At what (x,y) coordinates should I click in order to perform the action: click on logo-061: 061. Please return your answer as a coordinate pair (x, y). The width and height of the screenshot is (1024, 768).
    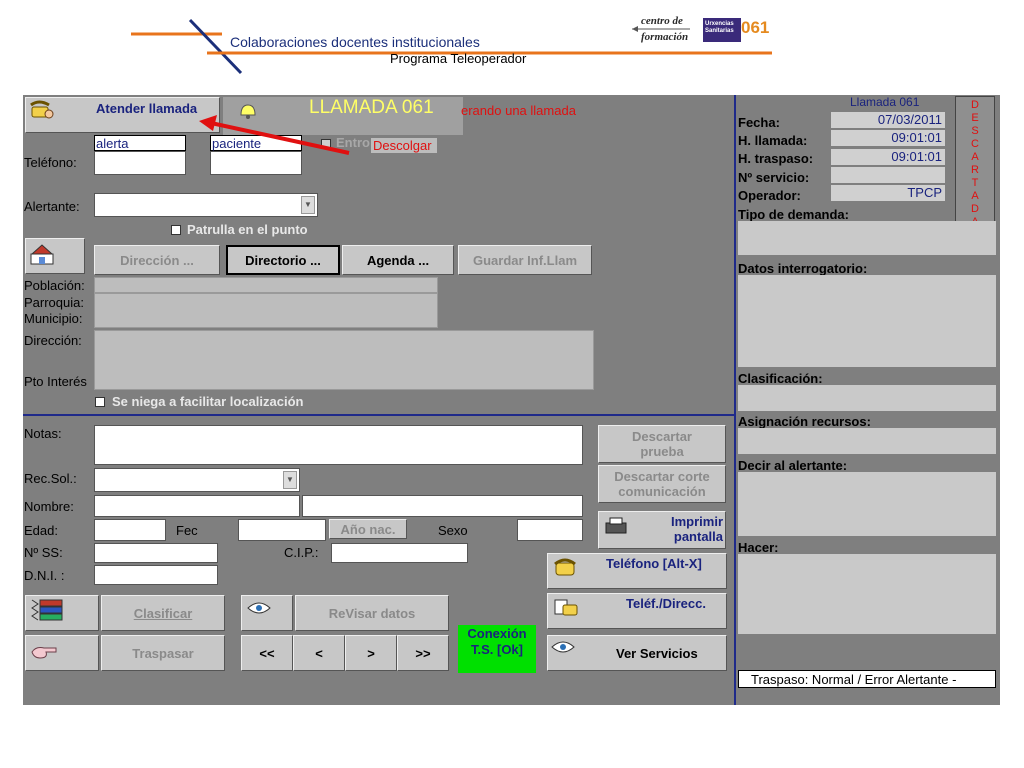
    Looking at the image, I should click on (755, 27).